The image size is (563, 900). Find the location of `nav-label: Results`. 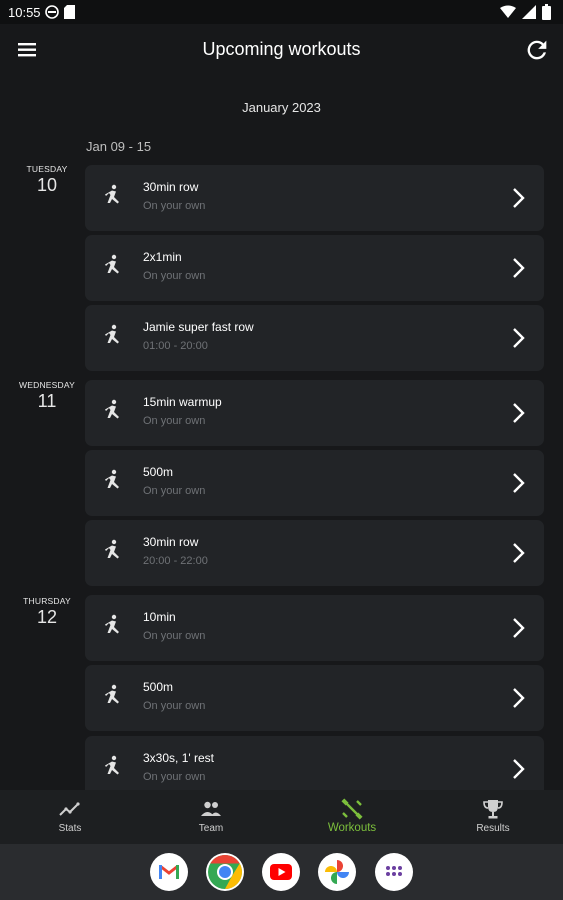

nav-label: Results is located at coordinates (493, 828).